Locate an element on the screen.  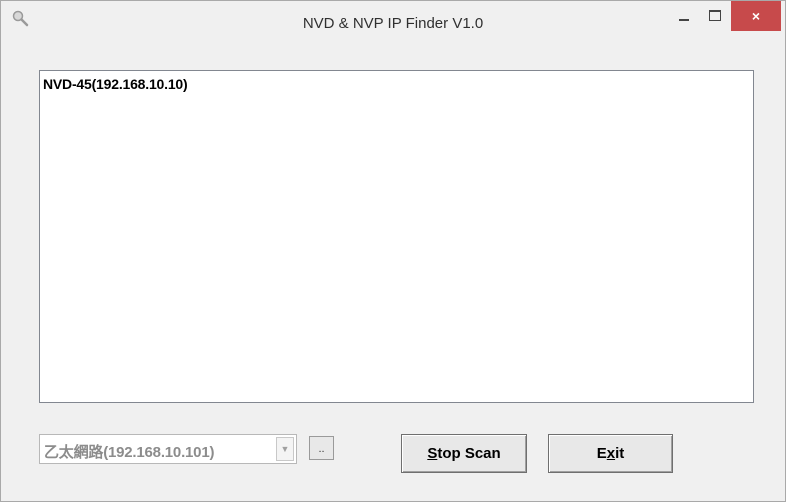
stop-scan-button: Stop Scan is located at coordinates (464, 453).